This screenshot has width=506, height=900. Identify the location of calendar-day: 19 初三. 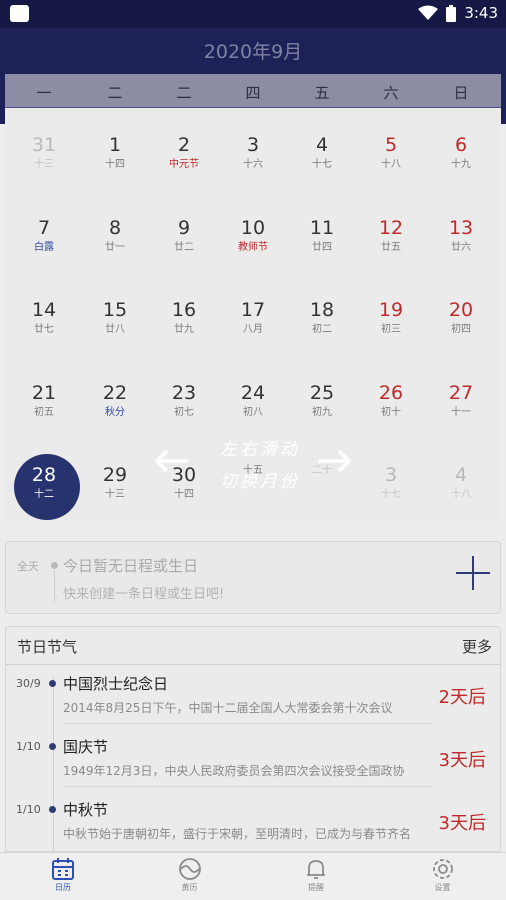
(391, 328).